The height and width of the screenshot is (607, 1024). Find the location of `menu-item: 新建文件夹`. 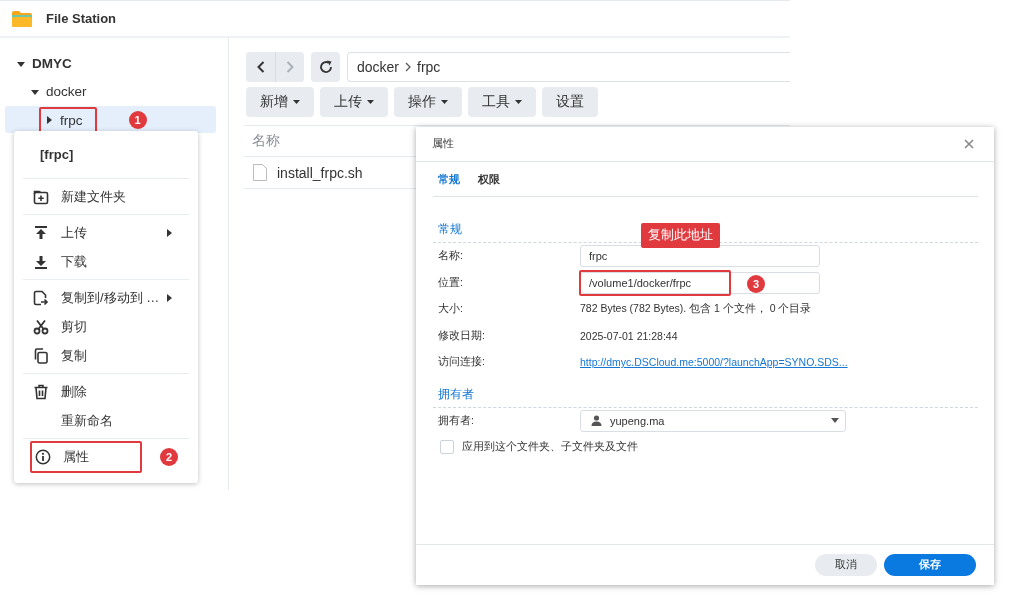

menu-item: 新建文件夹 is located at coordinates (74, 196).